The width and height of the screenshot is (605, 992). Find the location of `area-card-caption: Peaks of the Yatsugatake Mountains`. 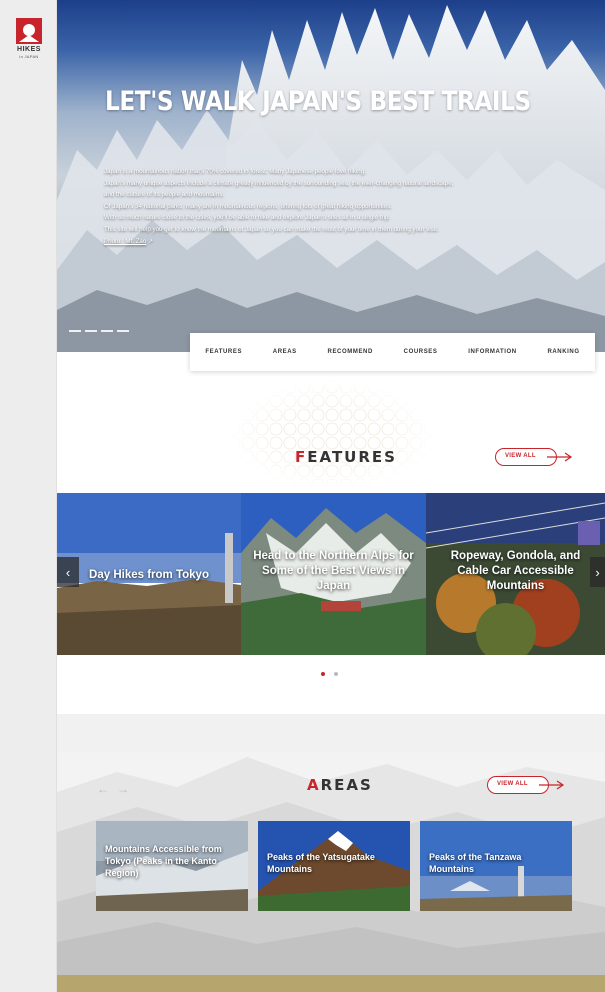

area-card-caption: Peaks of the Yatsugatake Mountains is located at coordinates (321, 863).